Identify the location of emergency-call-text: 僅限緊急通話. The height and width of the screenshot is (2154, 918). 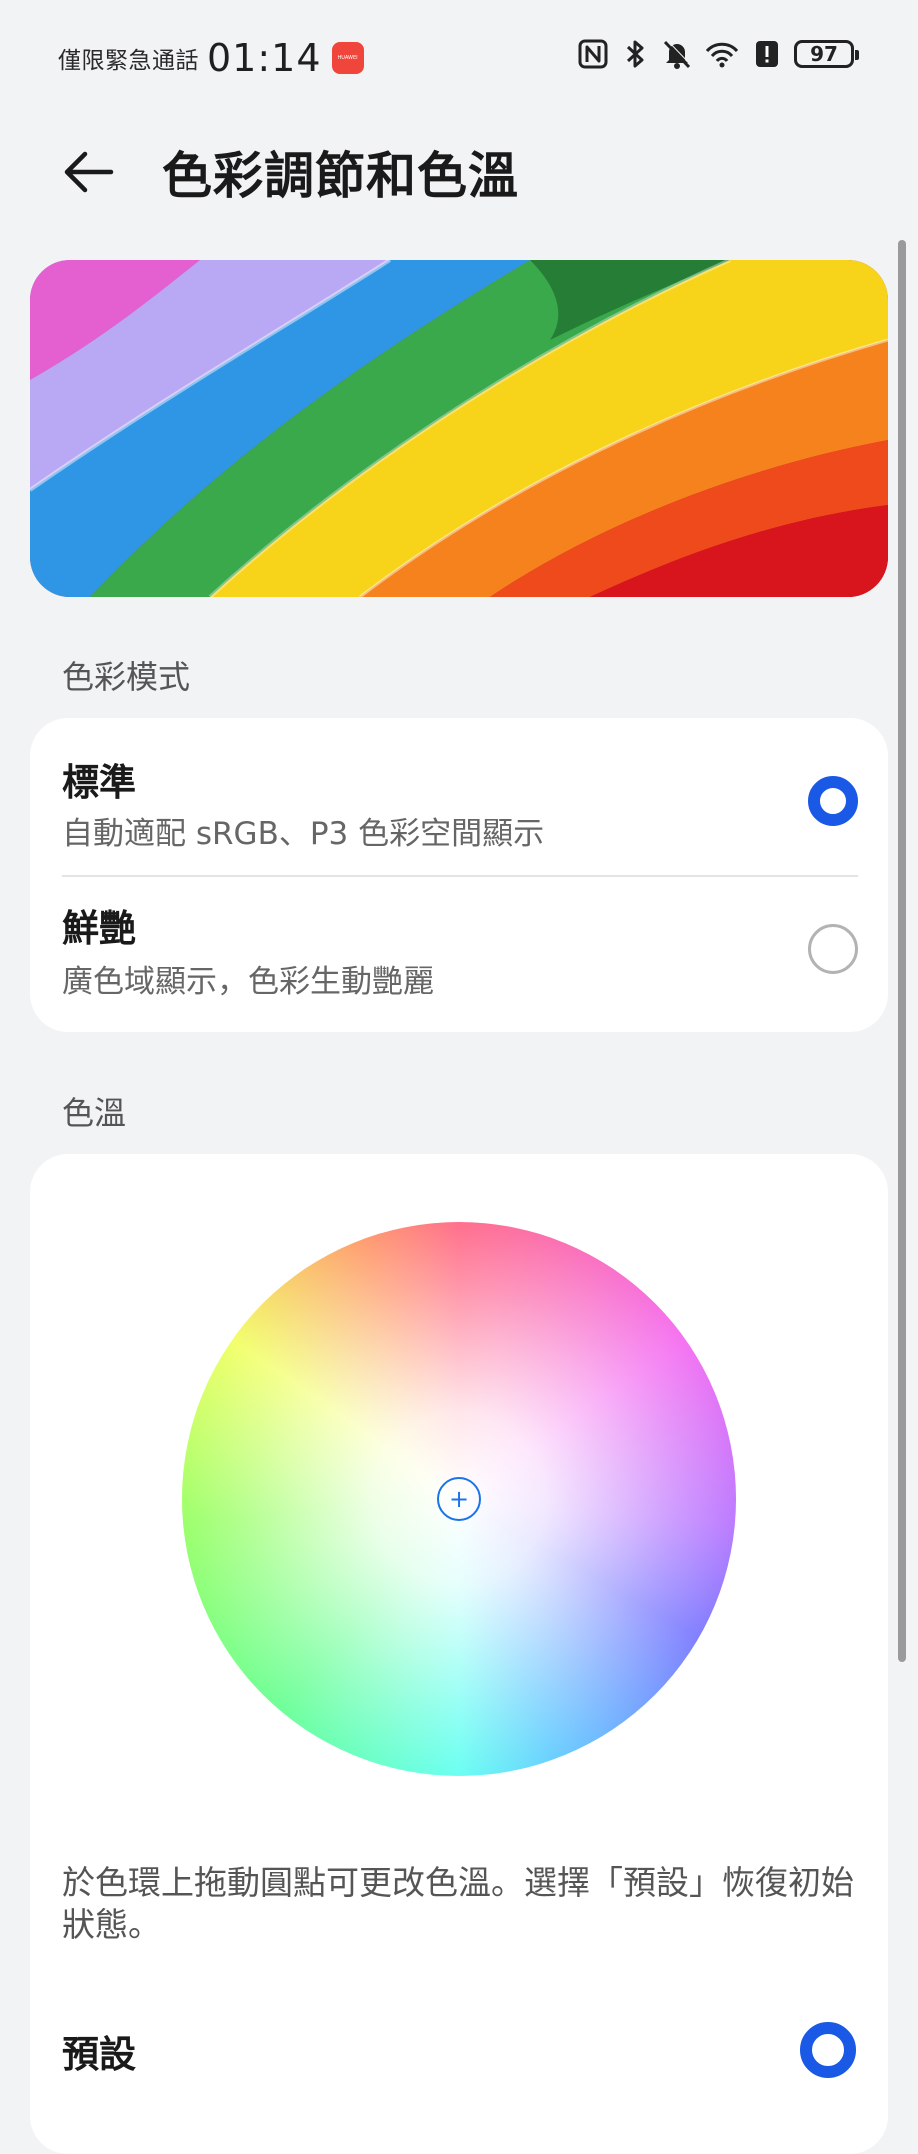
(128, 61).